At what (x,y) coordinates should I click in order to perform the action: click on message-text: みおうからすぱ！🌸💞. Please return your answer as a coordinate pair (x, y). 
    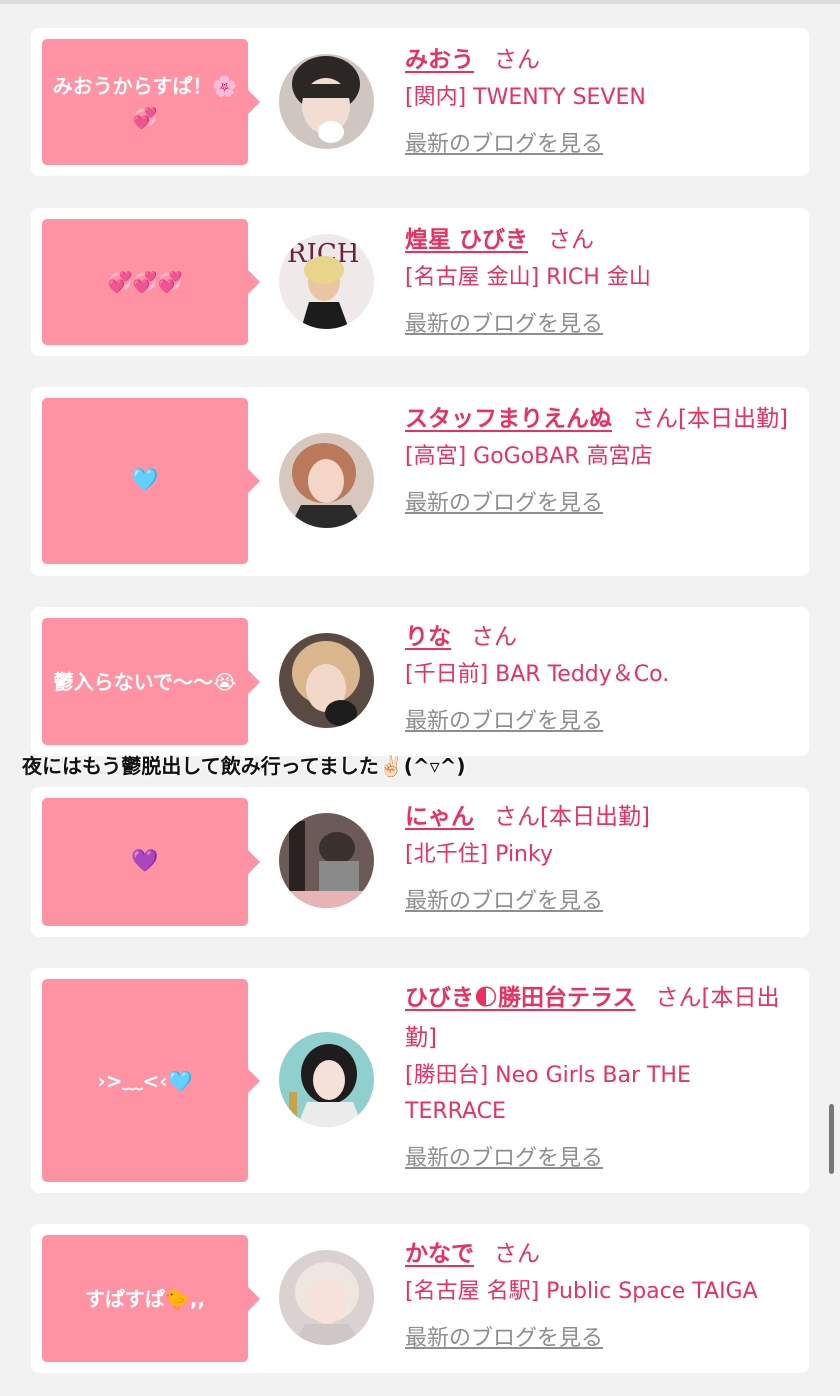
    Looking at the image, I should click on (145, 102).